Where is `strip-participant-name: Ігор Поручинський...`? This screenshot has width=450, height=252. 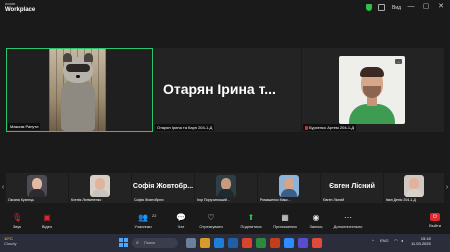 strip-participant-name: Ігор Поручинський... is located at coordinates (213, 200).